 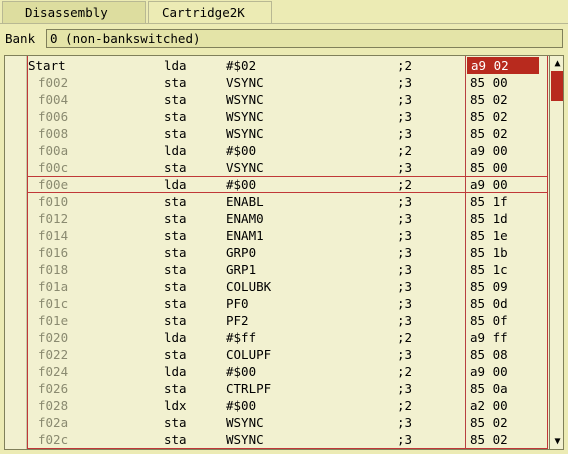 What do you see at coordinates (287, 65) in the screenshot?
I see `disassembly-row: Start lda #$02 ;2 a9 02` at bounding box center [287, 65].